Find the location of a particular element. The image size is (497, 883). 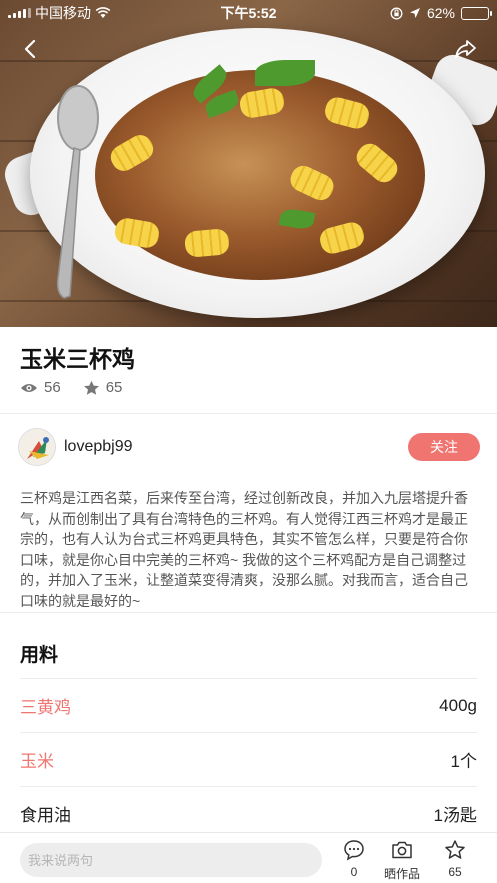

star-button: 65 is located at coordinates (455, 859).